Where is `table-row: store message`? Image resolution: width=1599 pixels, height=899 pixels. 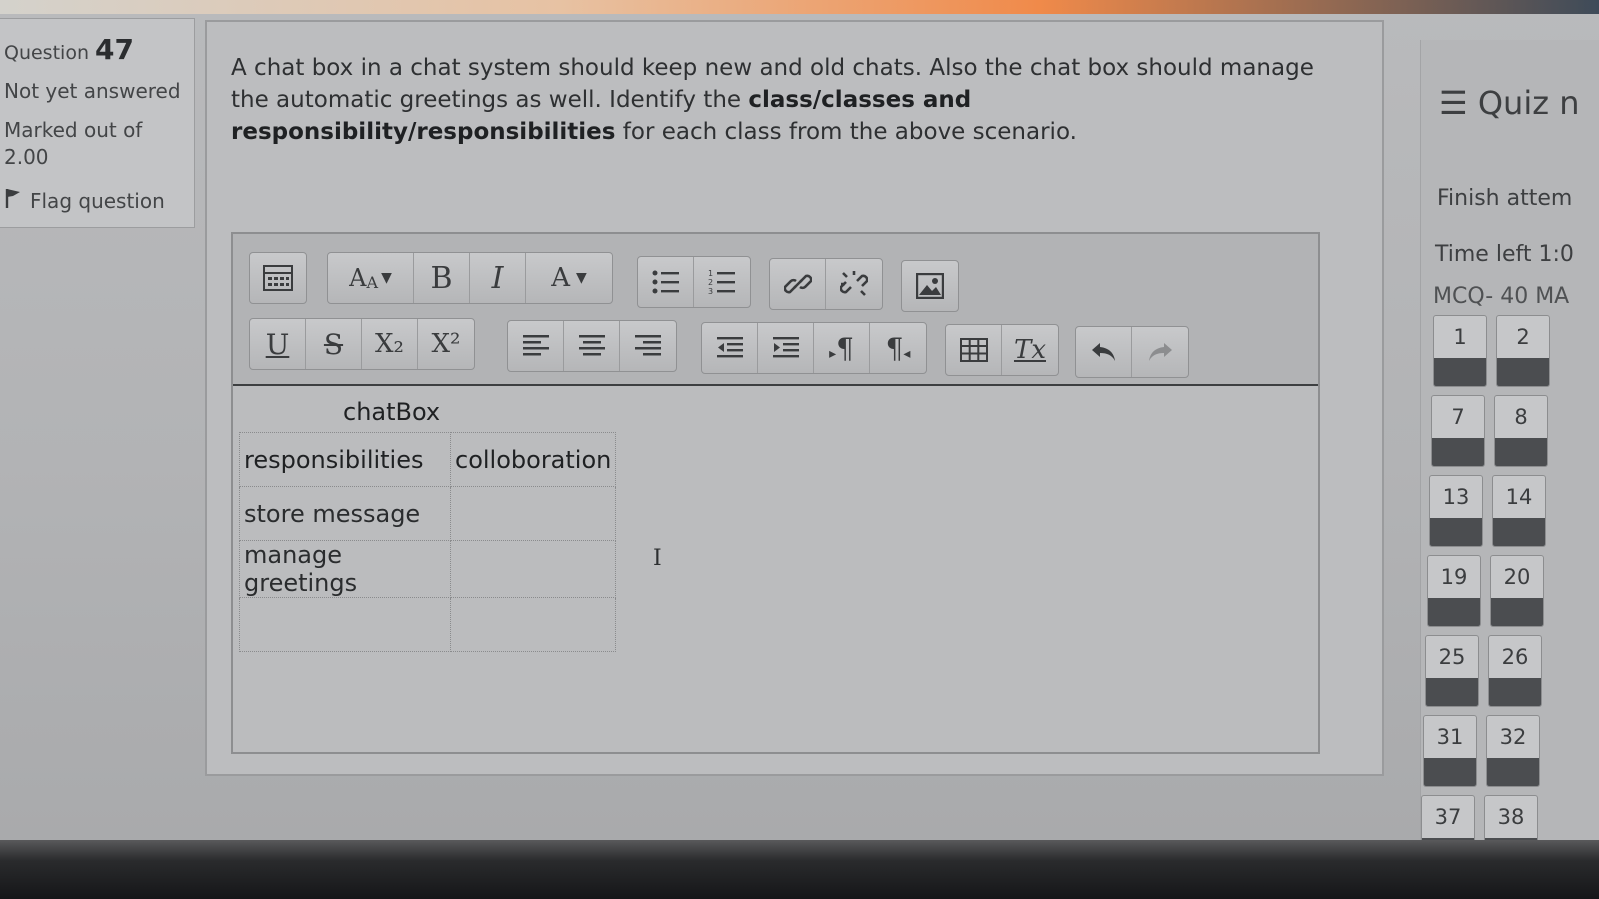
table-row: store message is located at coordinates (428, 513).